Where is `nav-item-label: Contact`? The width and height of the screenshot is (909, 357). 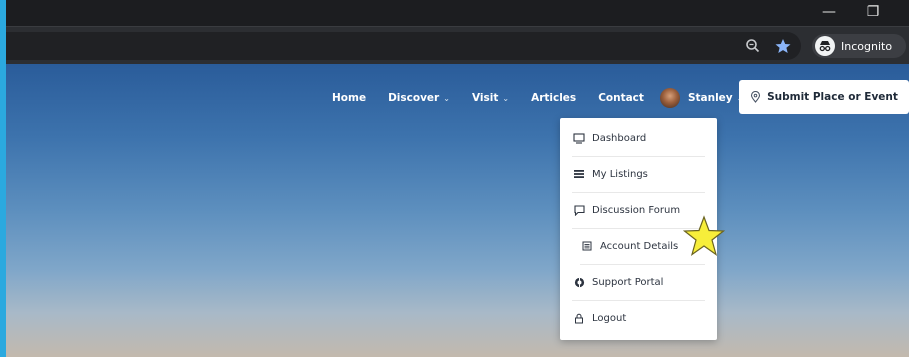 nav-item-label: Contact is located at coordinates (621, 98).